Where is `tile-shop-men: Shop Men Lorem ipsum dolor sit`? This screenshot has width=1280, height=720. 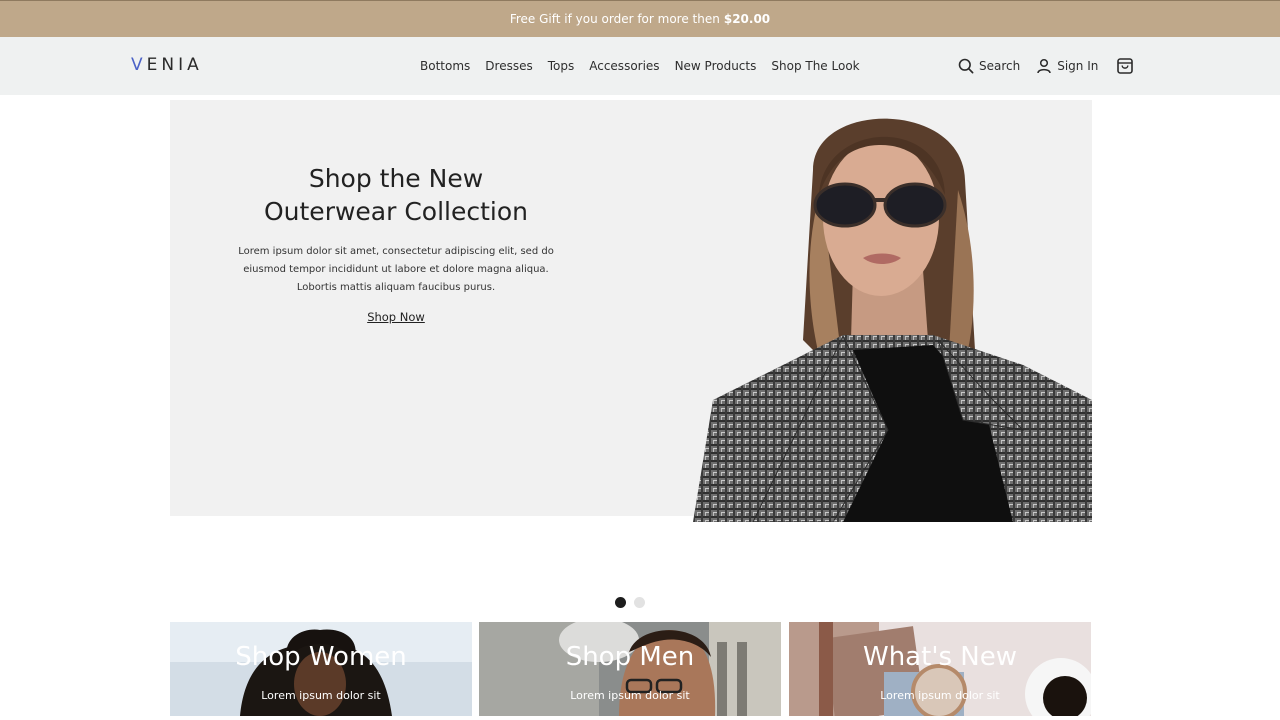 tile-shop-men: Shop Men Lorem ipsum dolor sit is located at coordinates (630, 669).